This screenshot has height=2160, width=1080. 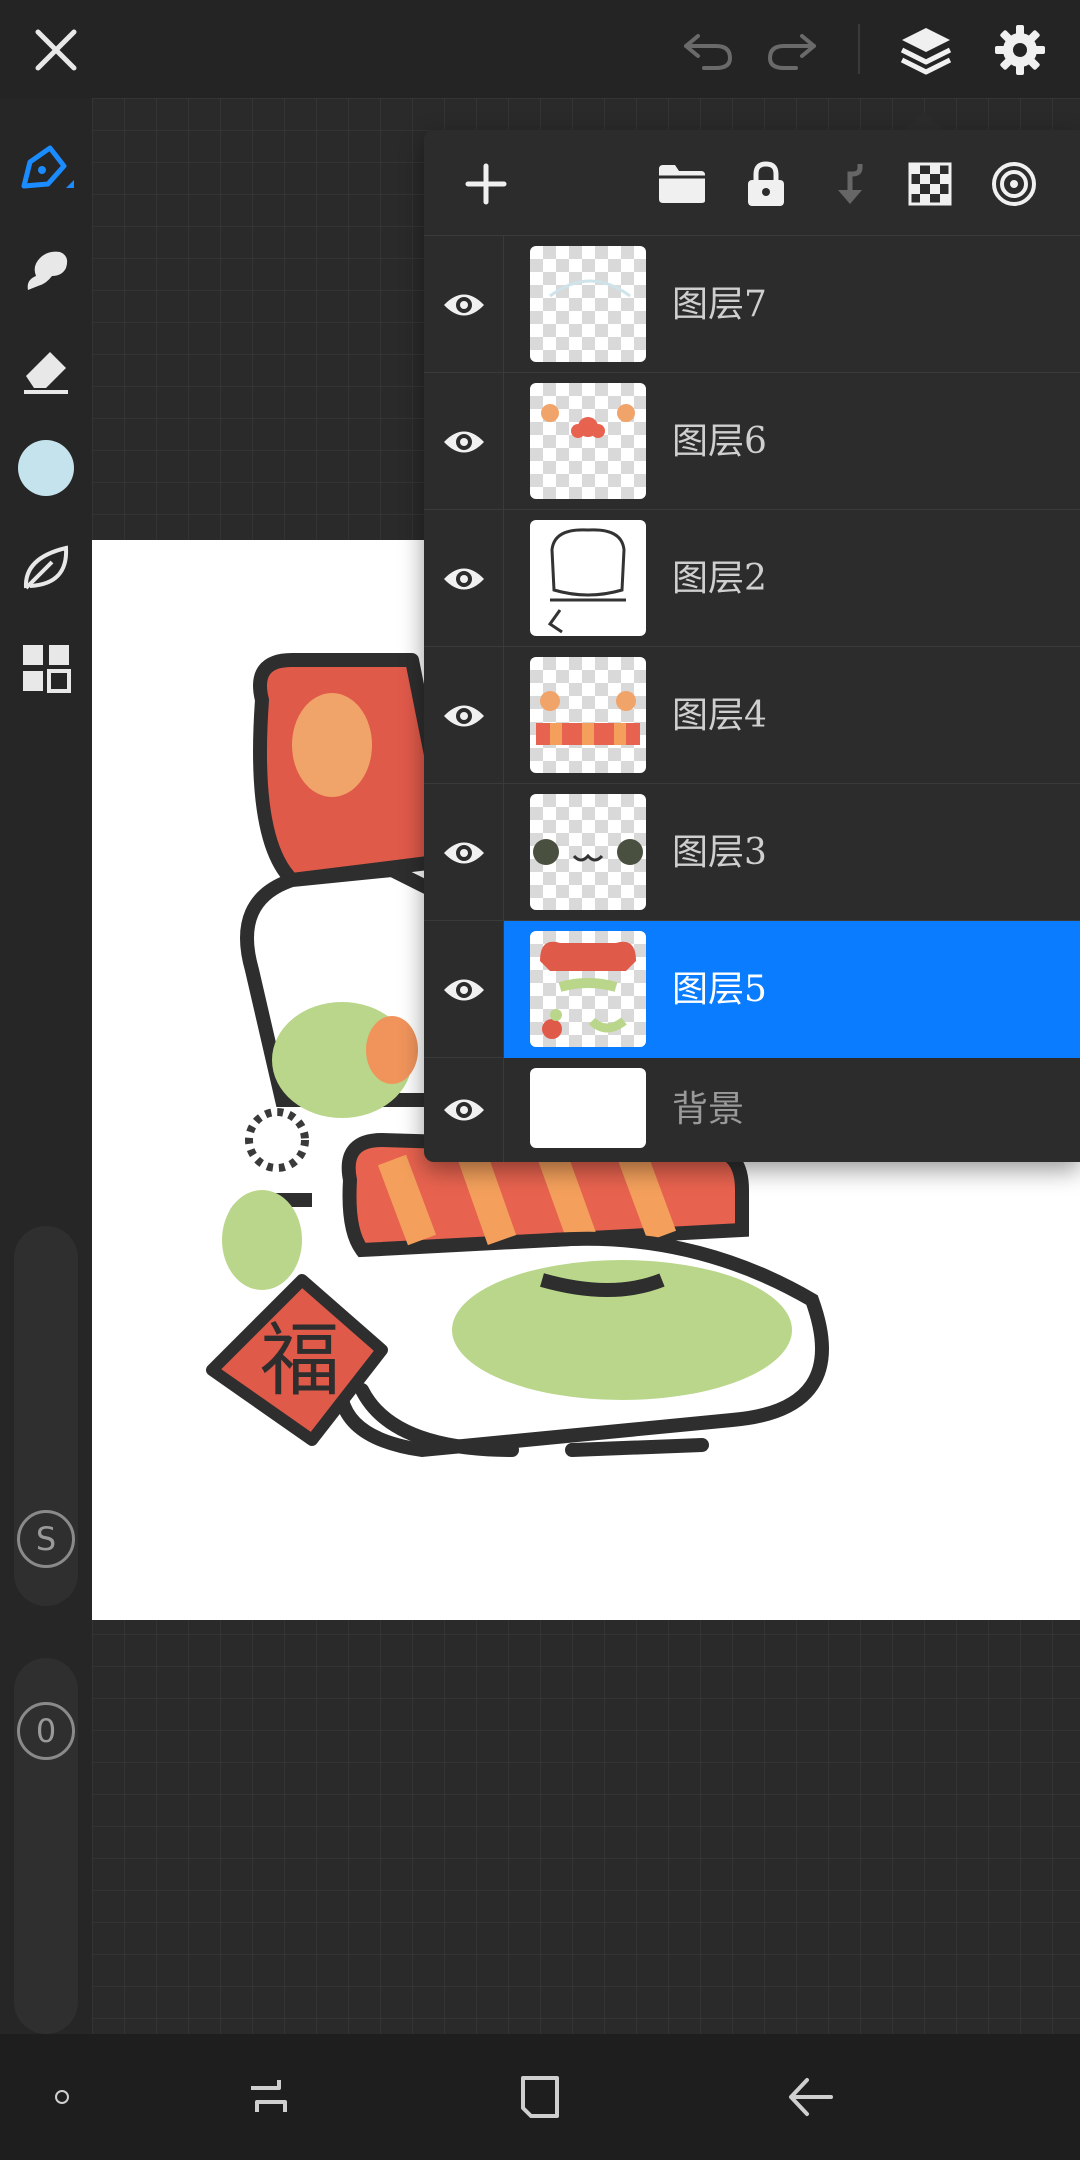 I want to click on checkerboard-icon, so click(x=930, y=184).